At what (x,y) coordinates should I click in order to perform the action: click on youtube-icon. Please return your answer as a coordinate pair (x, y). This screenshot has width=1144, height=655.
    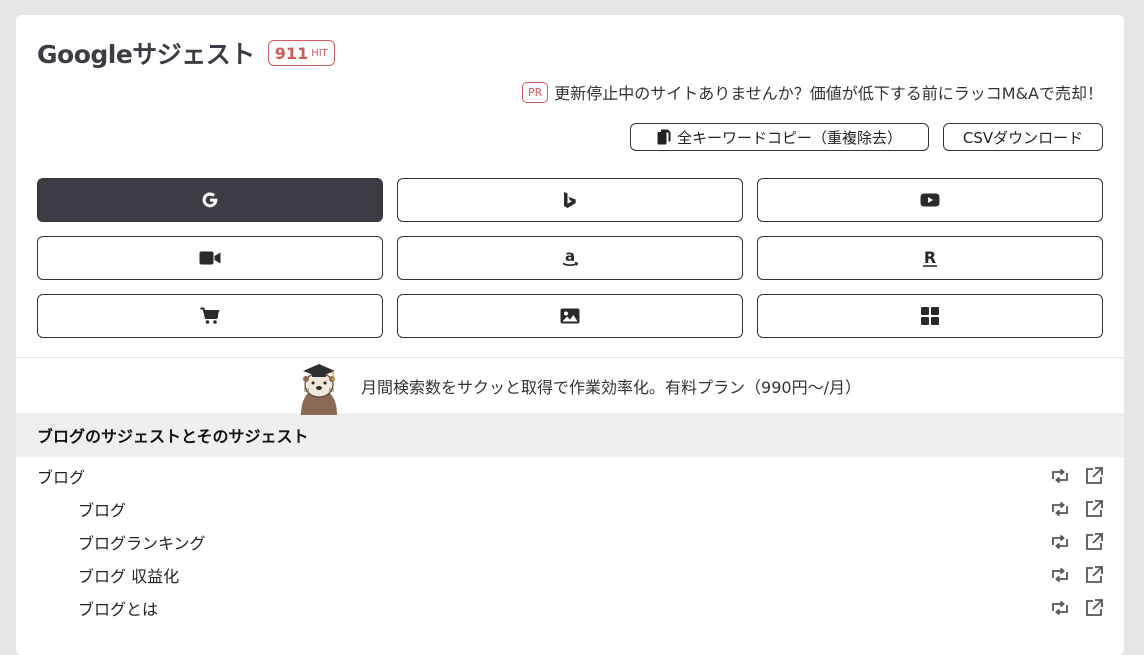
    Looking at the image, I should click on (930, 200).